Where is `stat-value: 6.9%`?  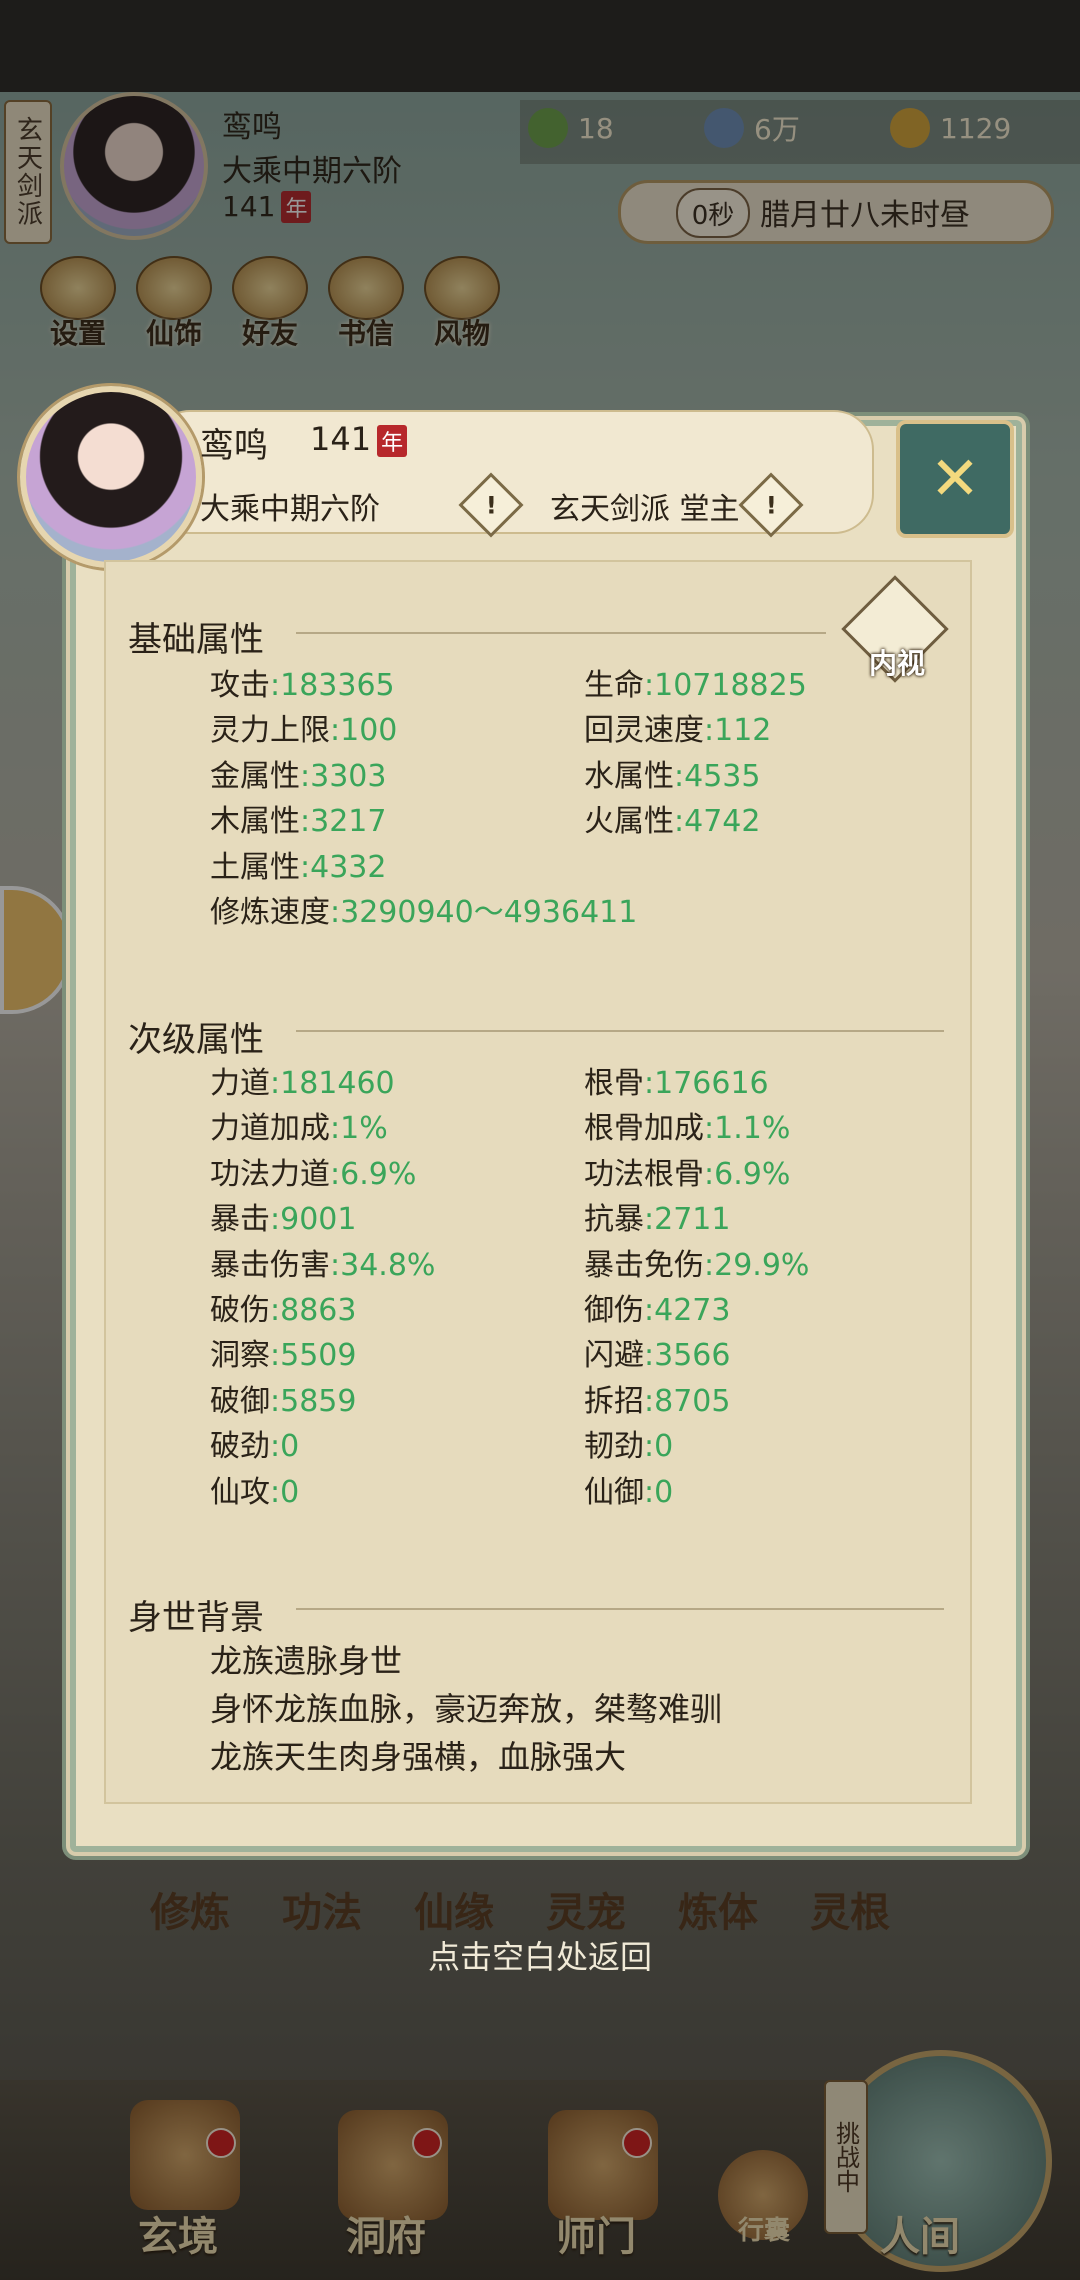 stat-value: 6.9% is located at coordinates (752, 1174).